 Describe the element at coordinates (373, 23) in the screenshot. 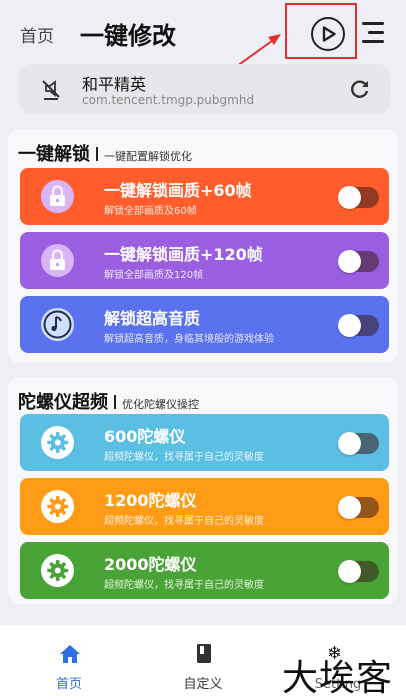

I see `menu-icon` at that location.